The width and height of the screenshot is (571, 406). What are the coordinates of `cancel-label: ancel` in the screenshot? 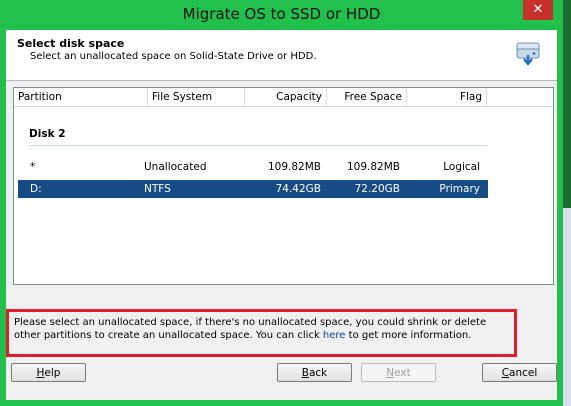 It's located at (523, 373).